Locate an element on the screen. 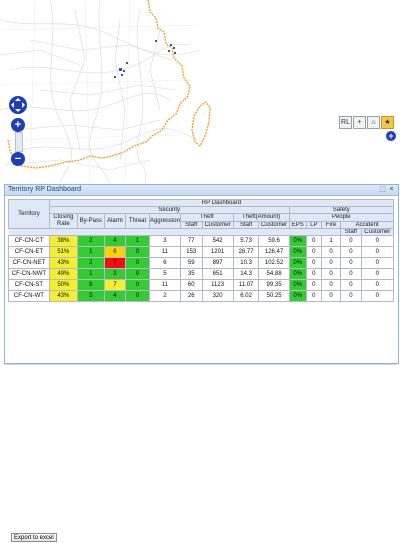 The image size is (400, 543). cell-theft-customer: 542 is located at coordinates (217, 241).